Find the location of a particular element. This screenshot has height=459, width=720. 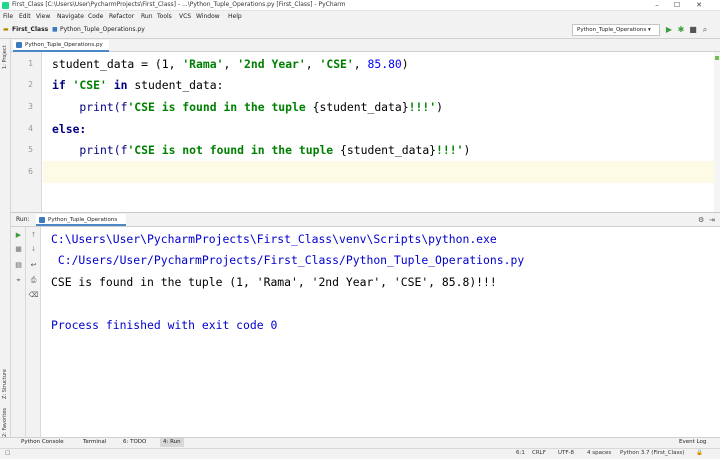

console-line: Process finished with exit code 0 is located at coordinates (164, 325).